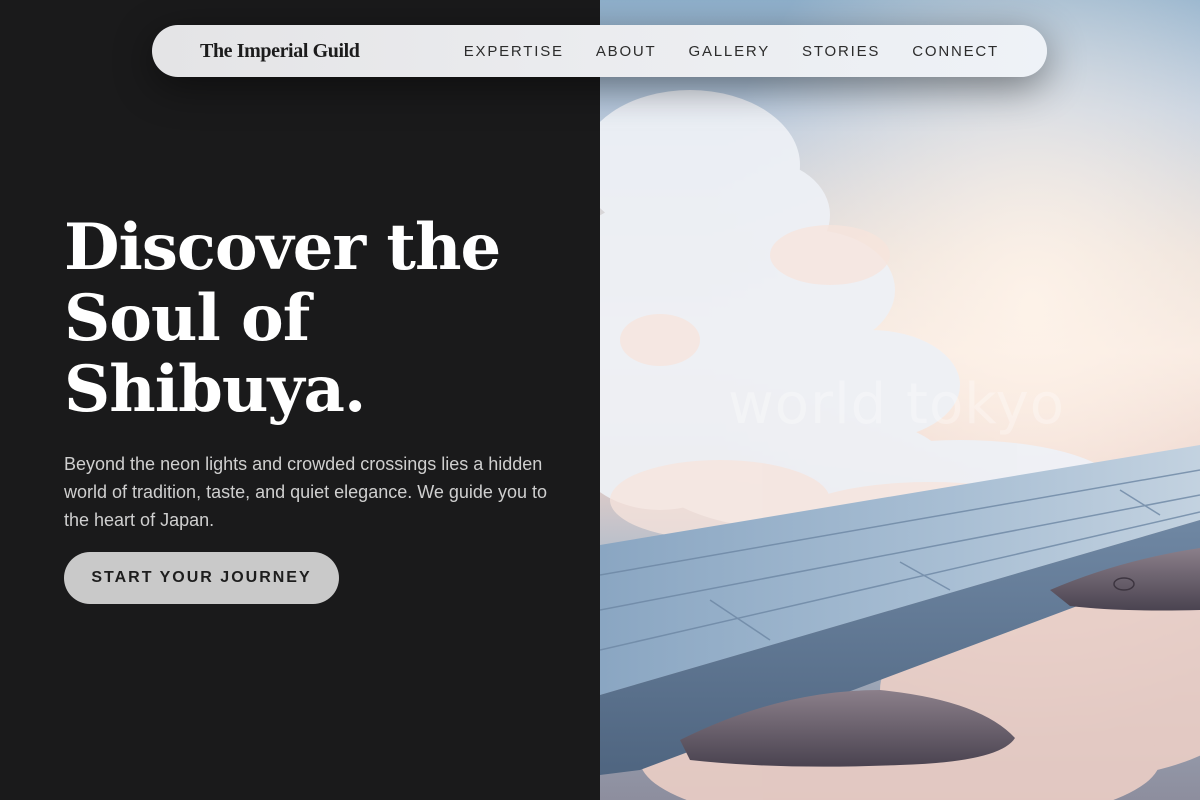  What do you see at coordinates (187, 318) in the screenshot?
I see `hero-title-line-2: Soul of` at bounding box center [187, 318].